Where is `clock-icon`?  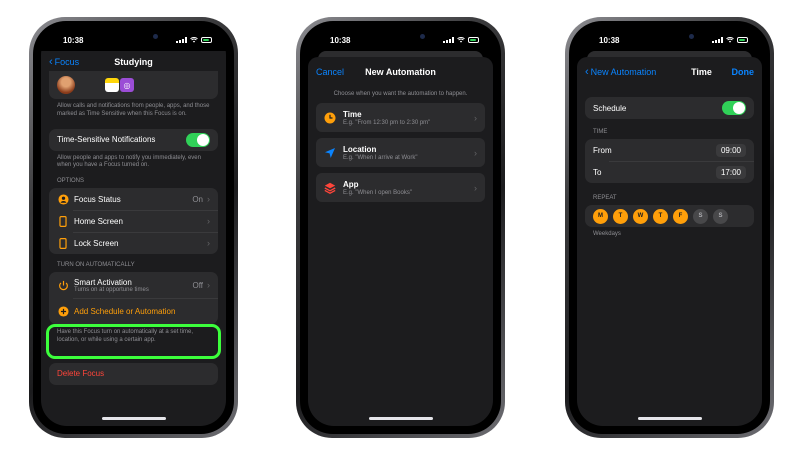 clock-icon is located at coordinates (330, 118).